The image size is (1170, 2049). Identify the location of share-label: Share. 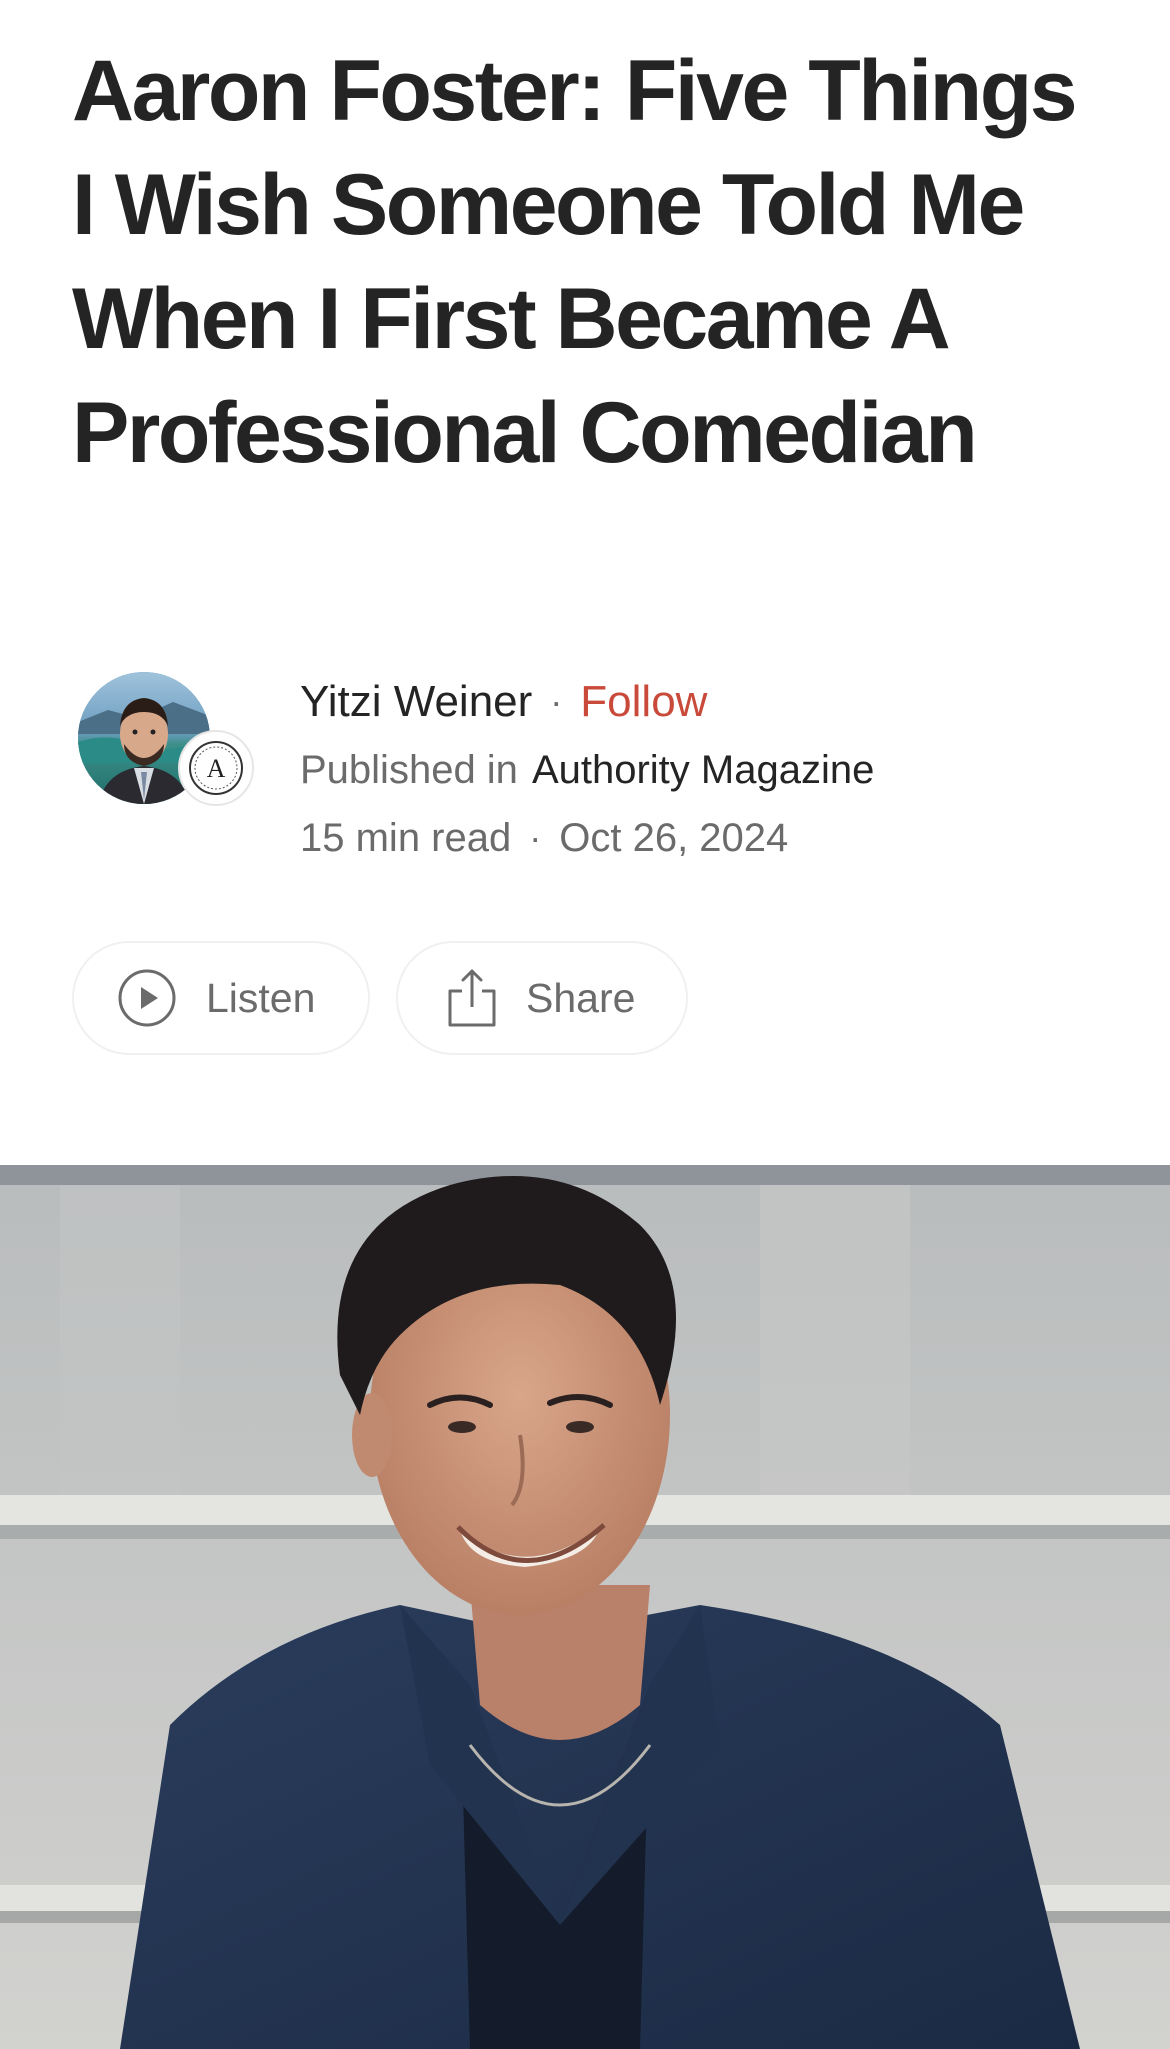
(581, 997).